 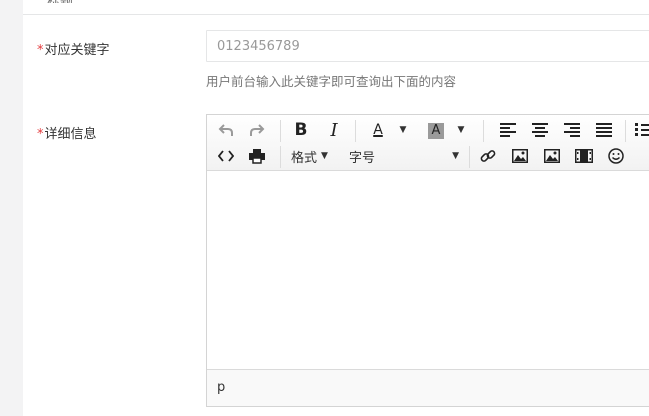 I want to click on keyword-input, so click(x=427, y=46).